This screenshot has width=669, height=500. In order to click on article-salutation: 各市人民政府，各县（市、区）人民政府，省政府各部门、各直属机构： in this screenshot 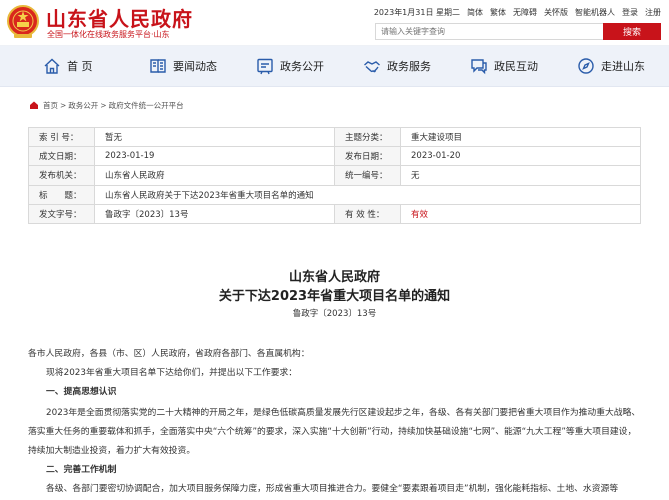, I will do `click(169, 354)`.